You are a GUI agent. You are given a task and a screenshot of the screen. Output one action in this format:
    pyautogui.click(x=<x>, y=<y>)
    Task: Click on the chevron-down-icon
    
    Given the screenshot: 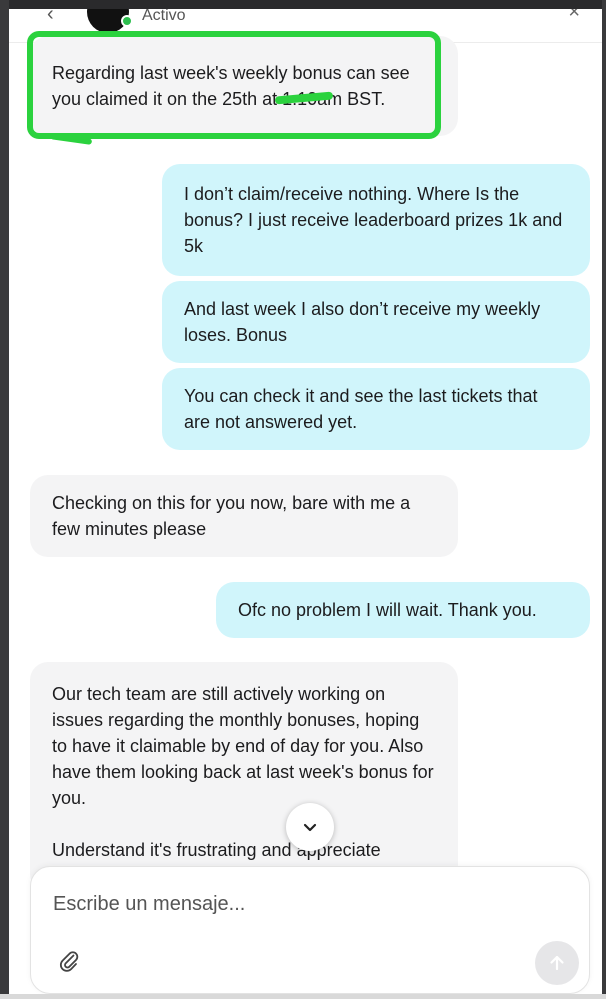 What is the action you would take?
    pyautogui.click(x=310, y=827)
    